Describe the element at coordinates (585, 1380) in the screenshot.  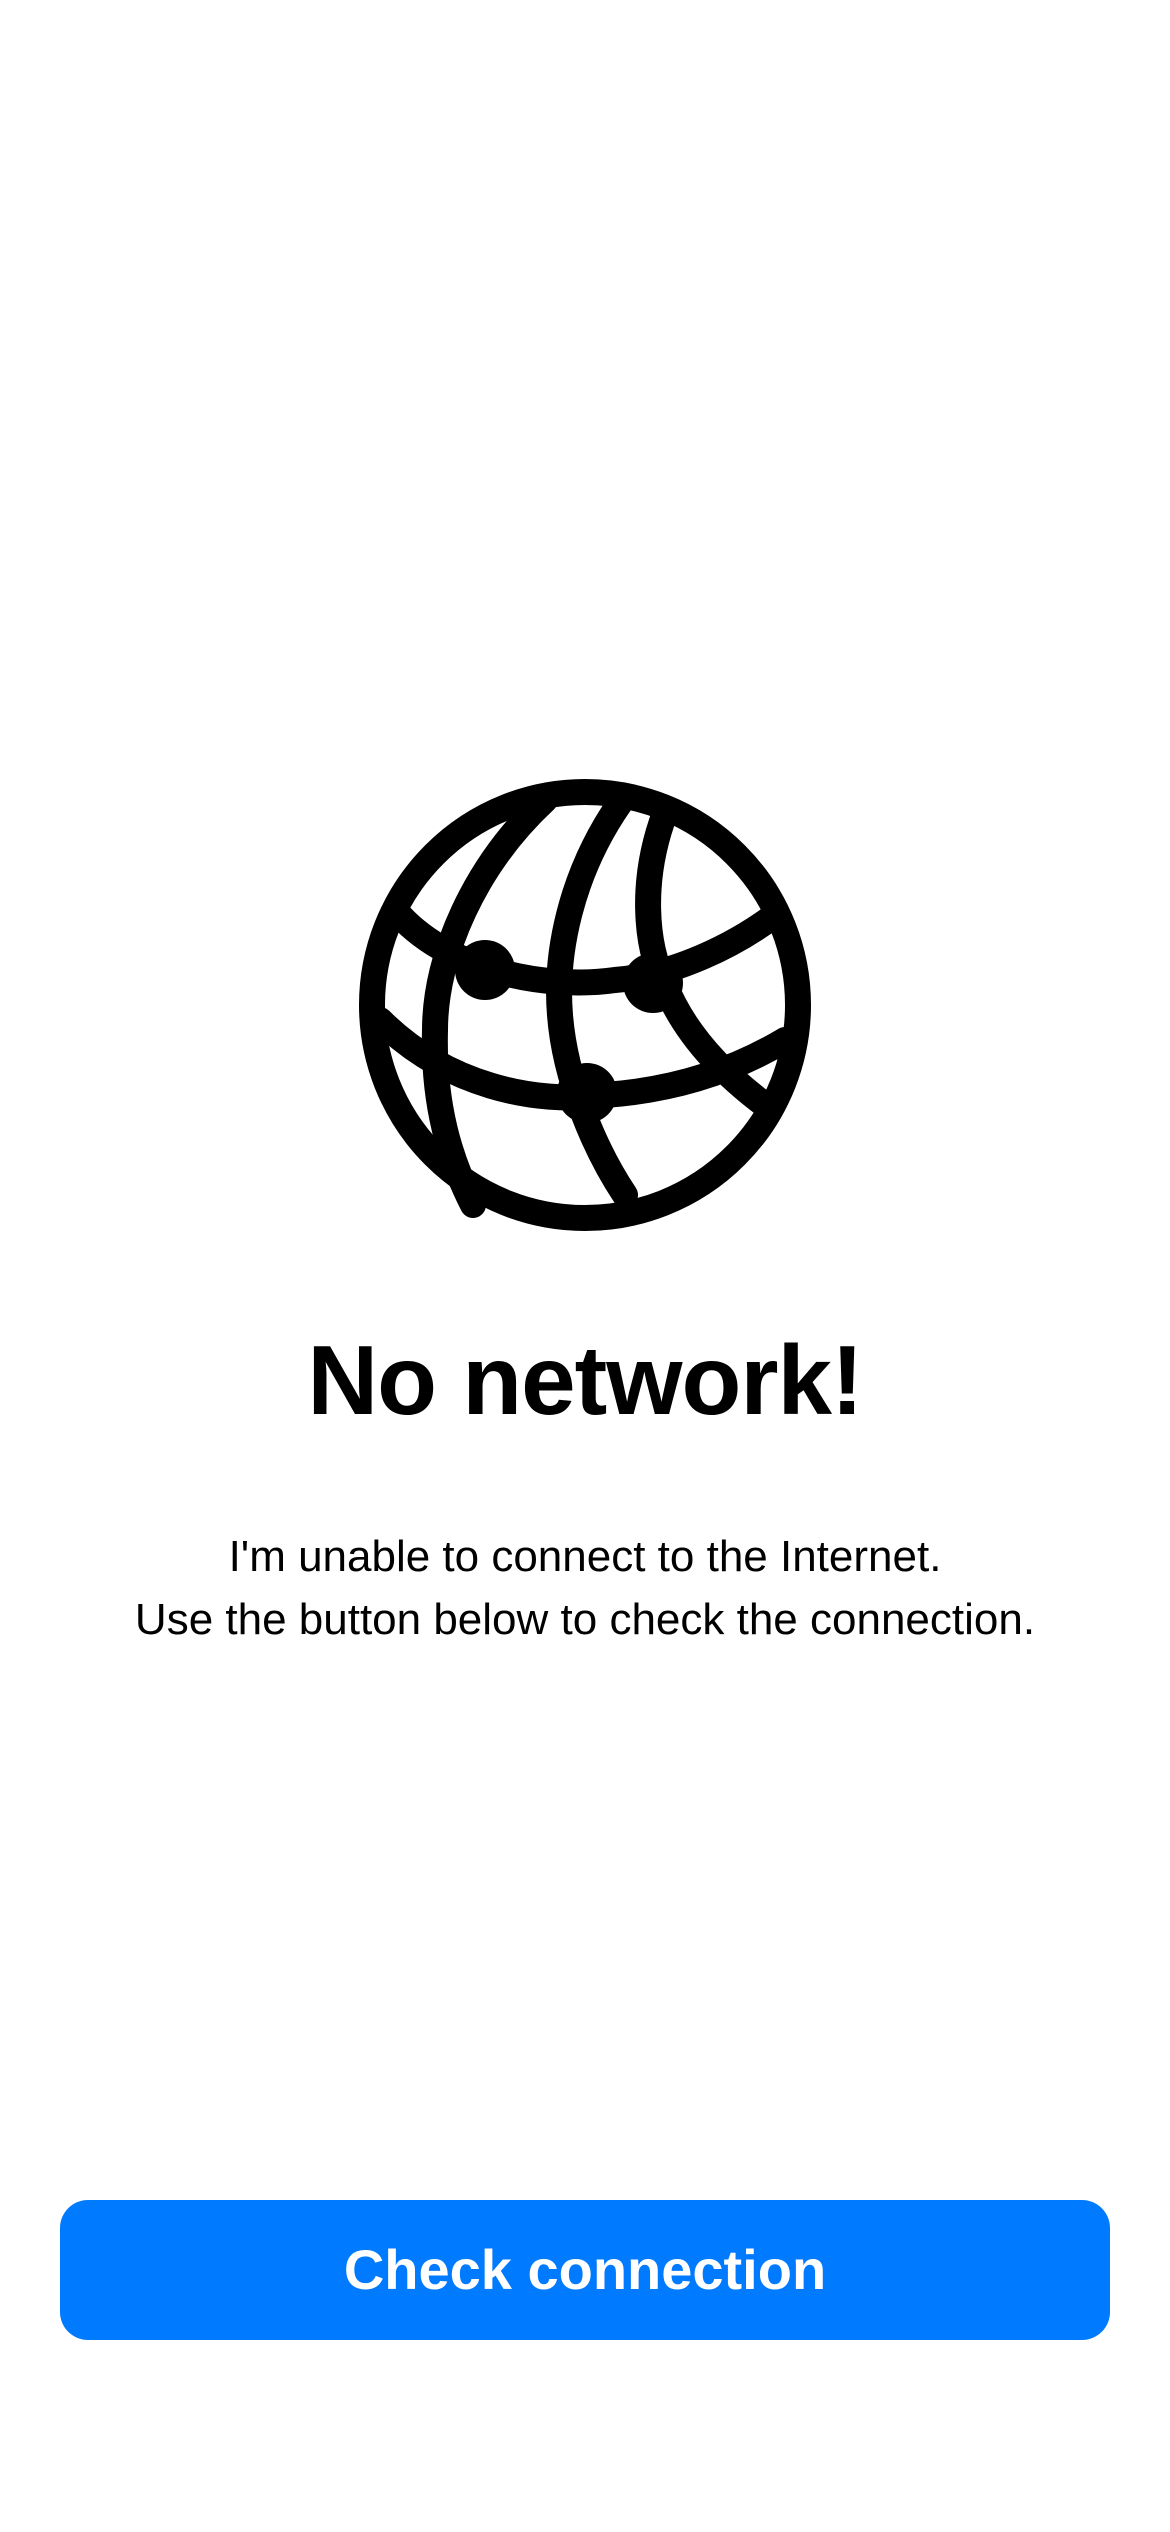
I see `page-title: No network!` at that location.